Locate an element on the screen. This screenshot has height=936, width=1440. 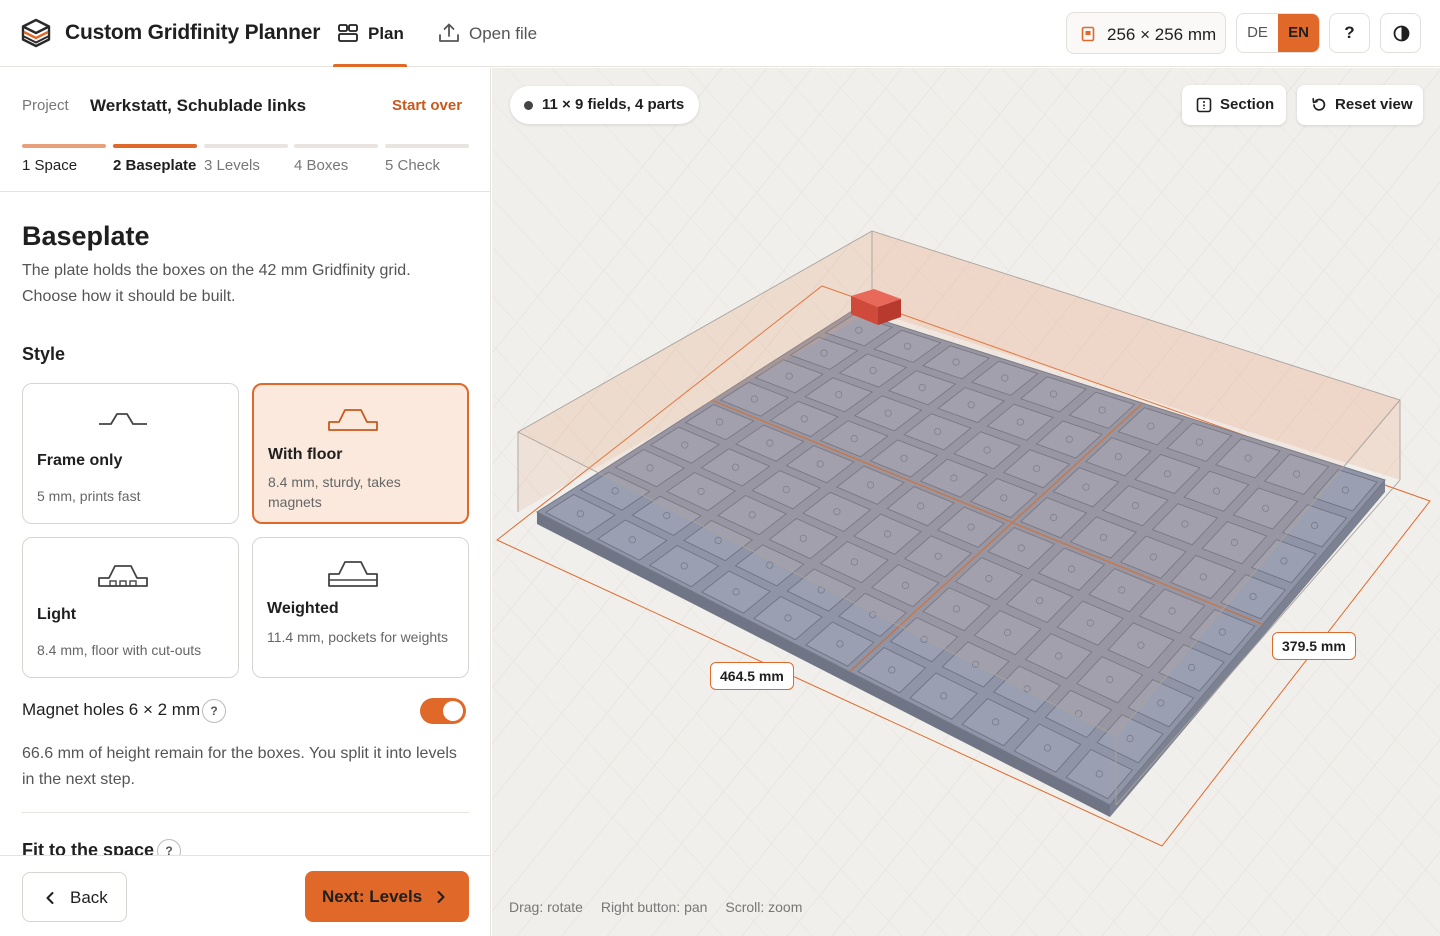
style-card-name: Frame only is located at coordinates (80, 460).